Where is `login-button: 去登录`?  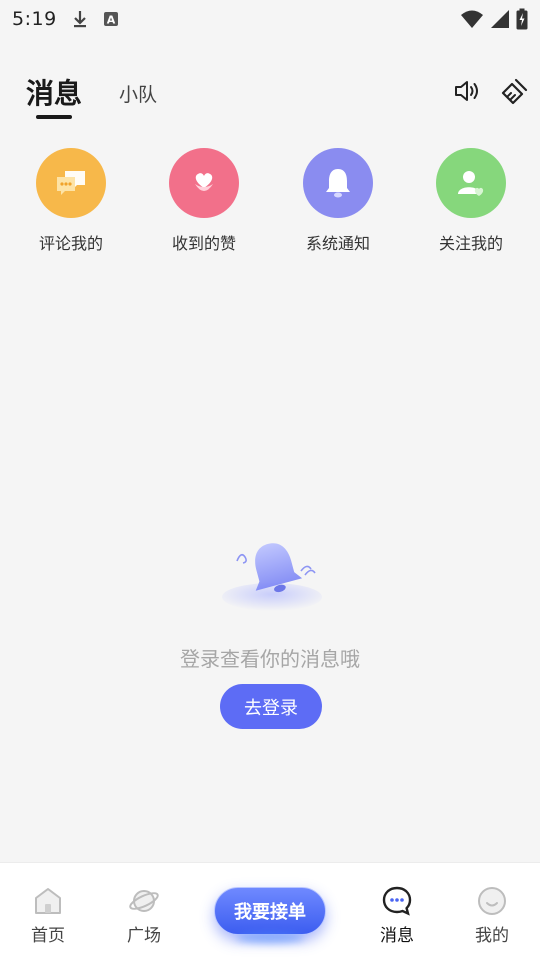 login-button: 去登录 is located at coordinates (271, 706).